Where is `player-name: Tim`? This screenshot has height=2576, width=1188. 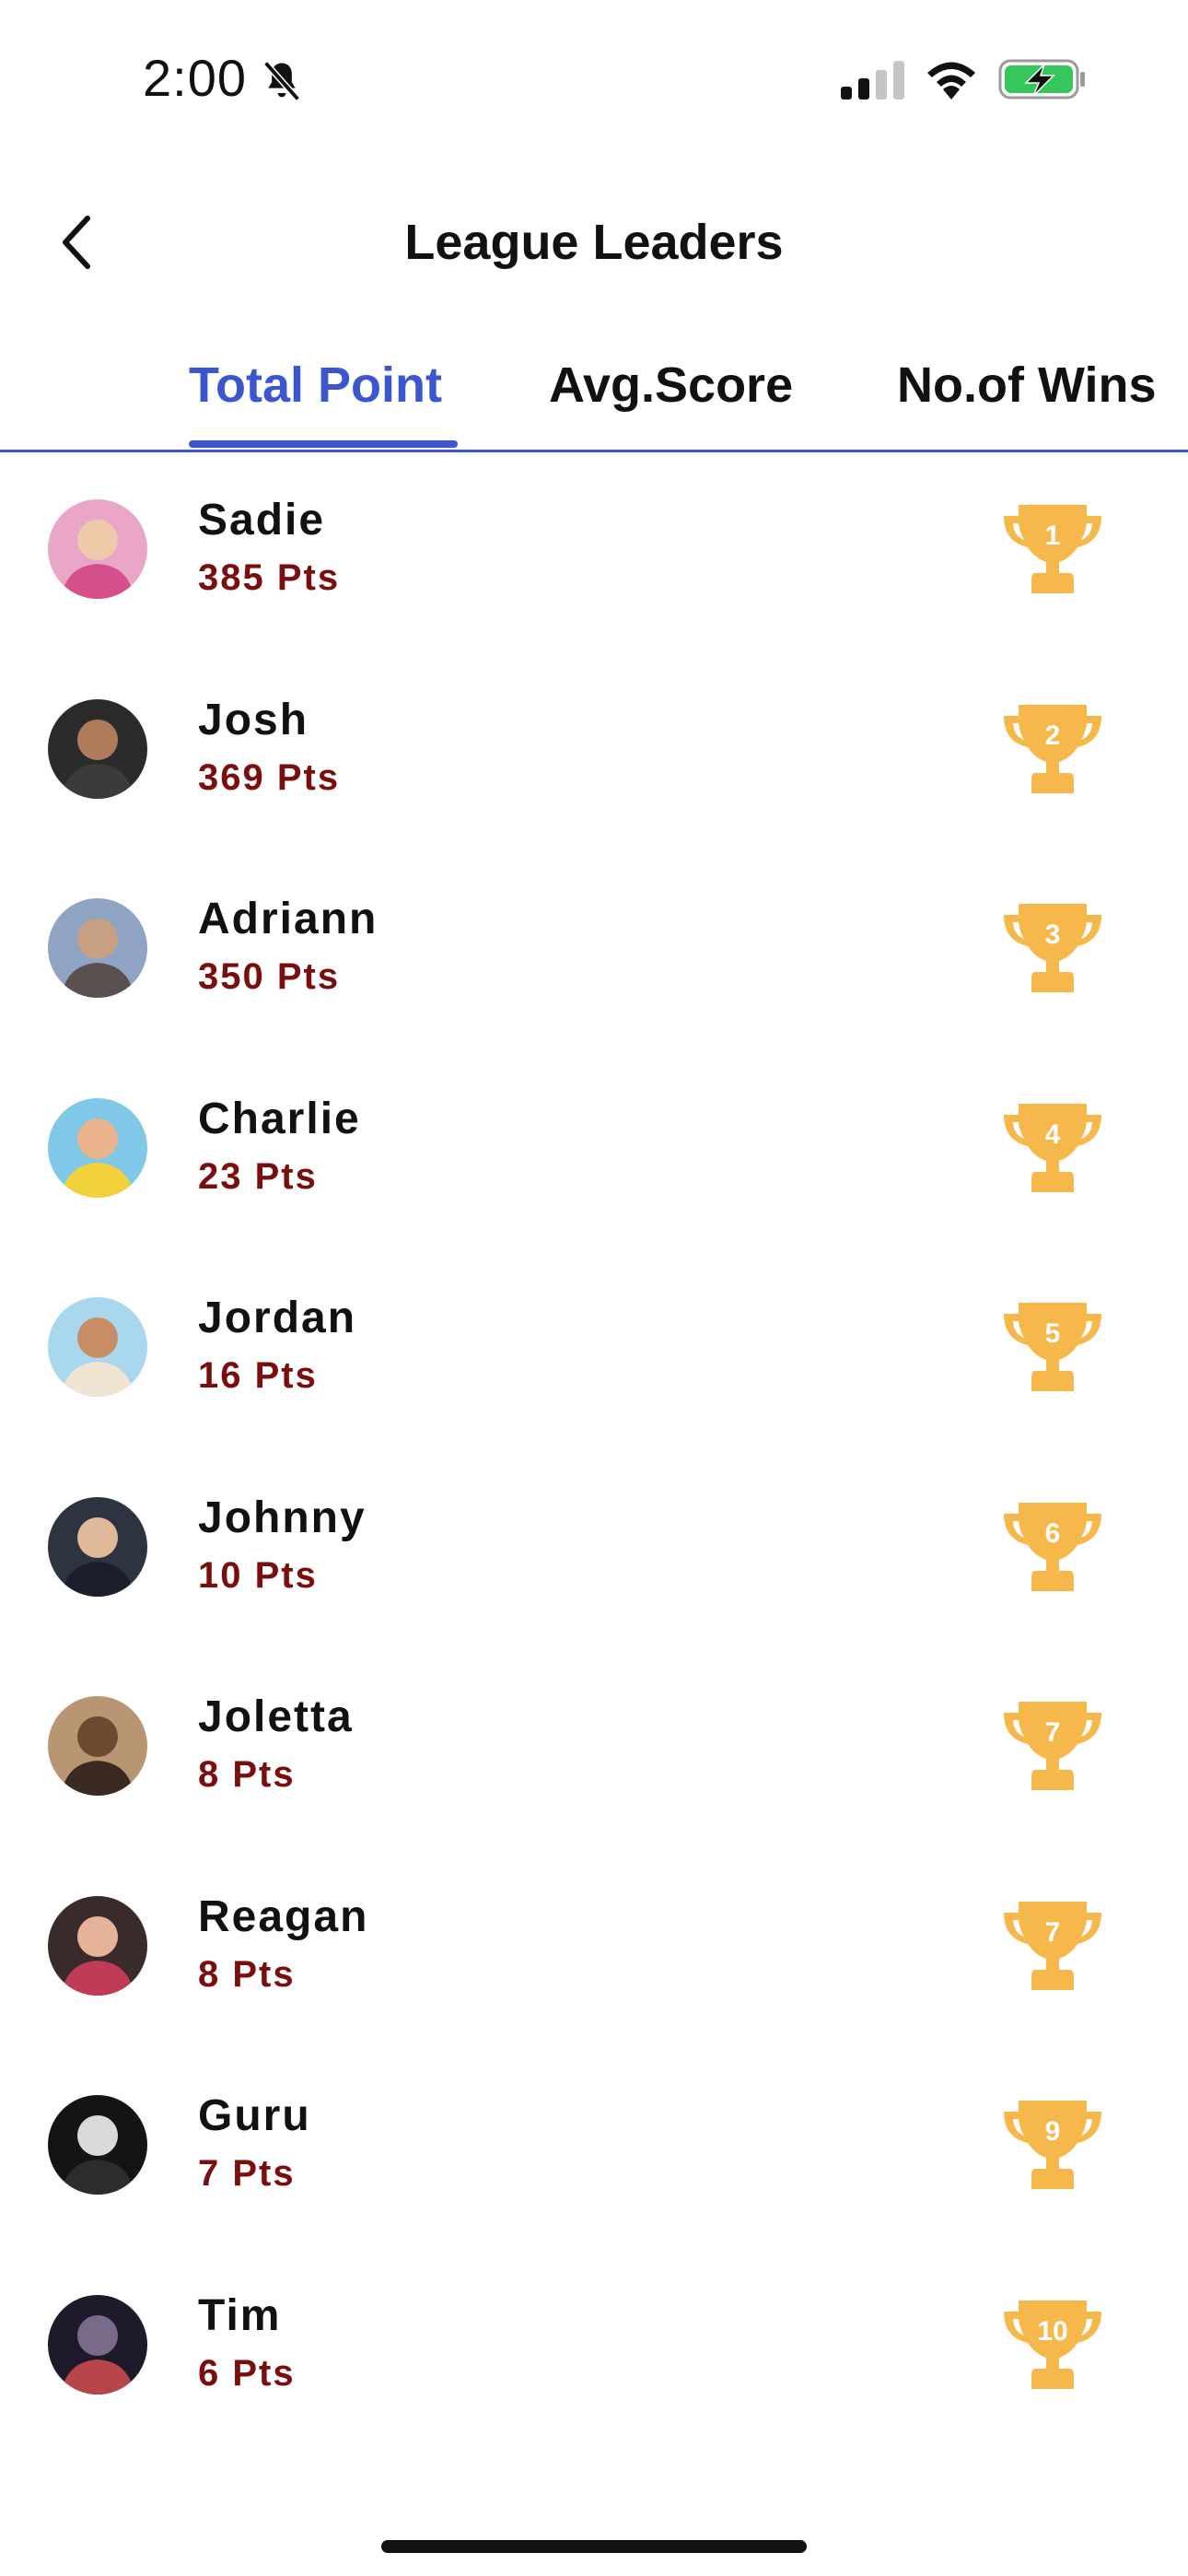 player-name: Tim is located at coordinates (240, 2315).